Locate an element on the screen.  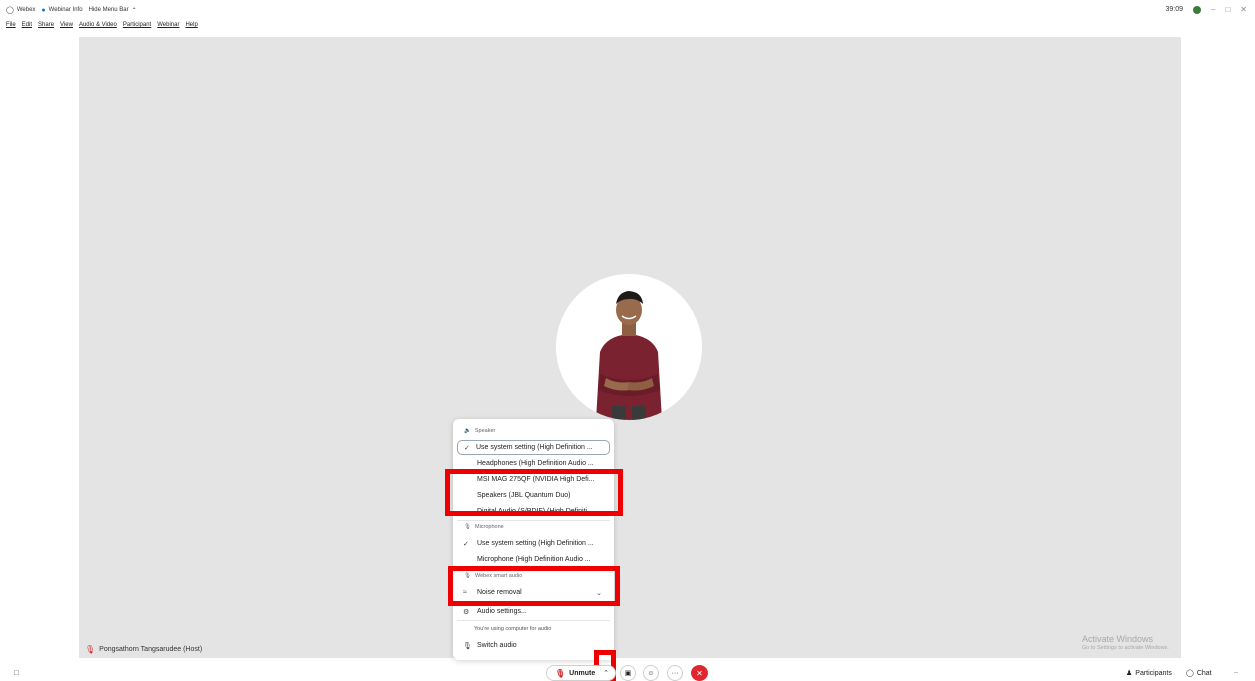
highlight-noise-removal is located at coordinates (534, 586).